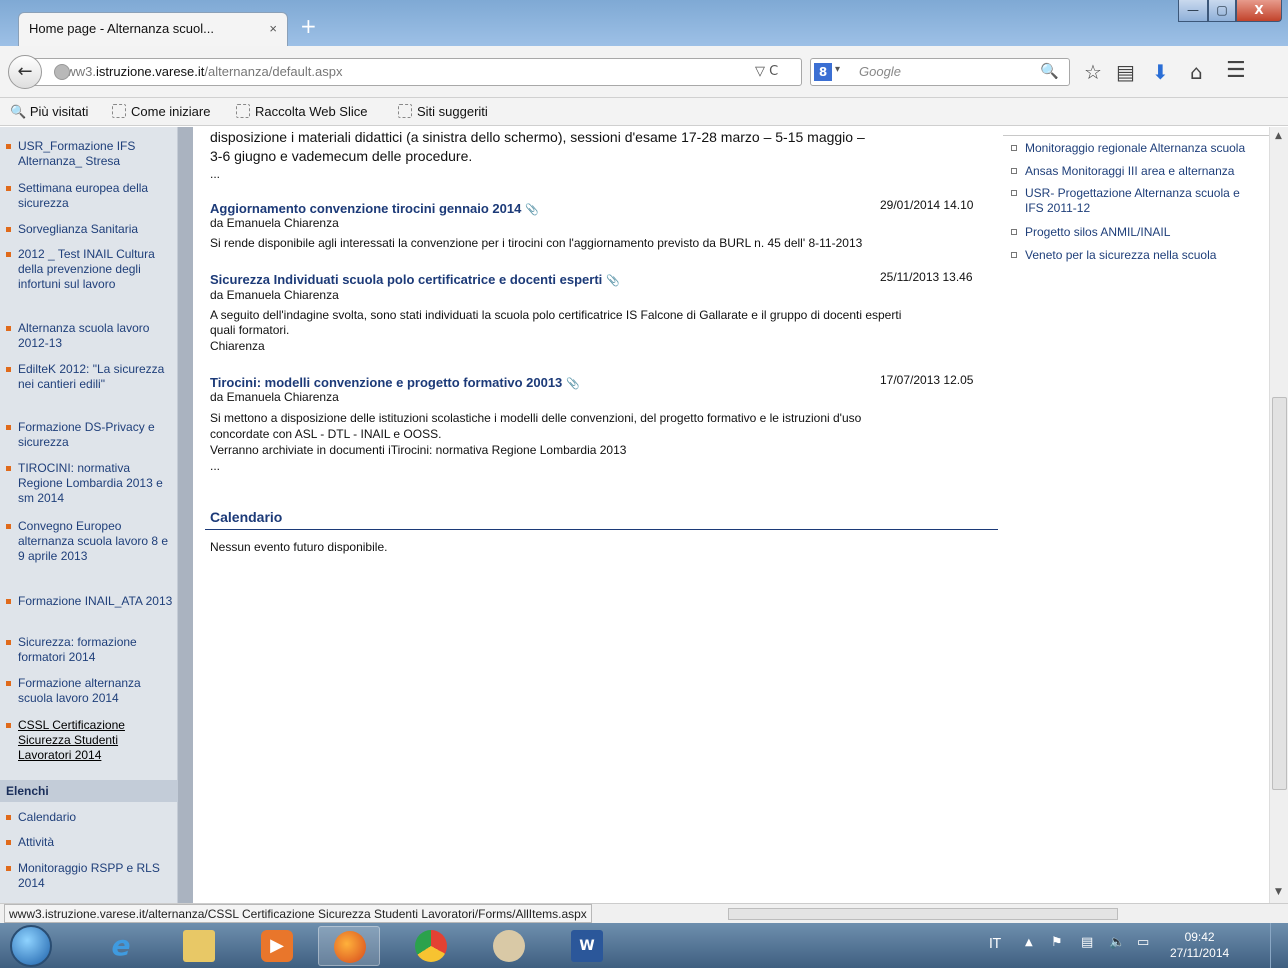  I want to click on menu-icon: ☰, so click(1236, 70).